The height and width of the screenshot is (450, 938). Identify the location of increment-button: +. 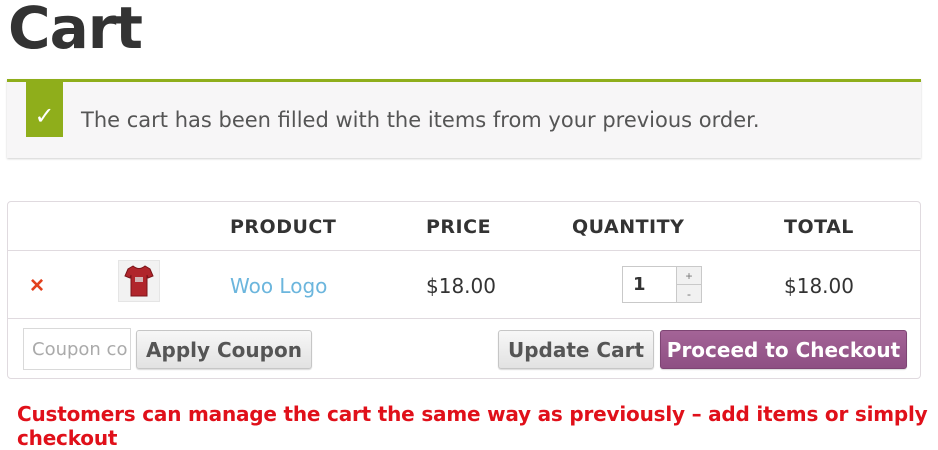
(689, 275).